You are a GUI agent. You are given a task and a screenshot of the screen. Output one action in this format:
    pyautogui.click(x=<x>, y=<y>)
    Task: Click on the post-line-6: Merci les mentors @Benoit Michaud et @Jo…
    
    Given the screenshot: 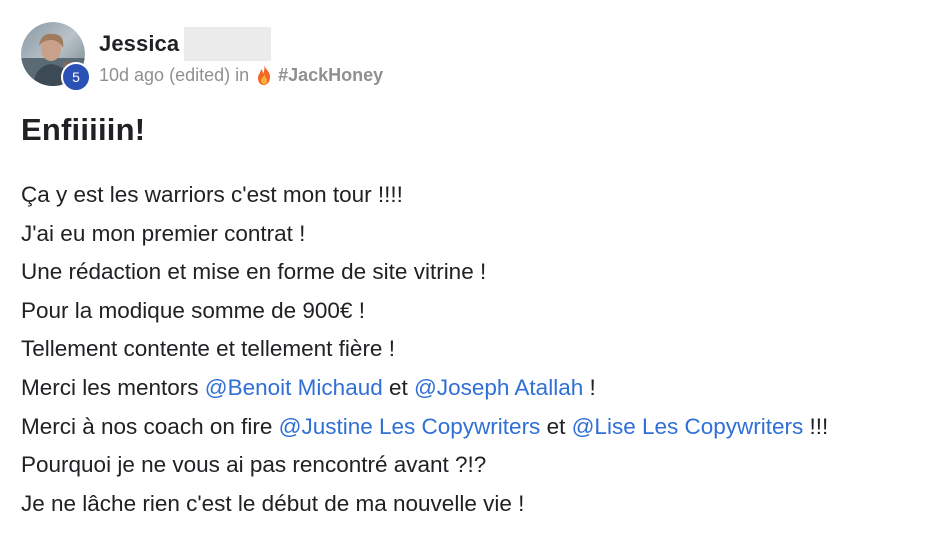 What is the action you would take?
    pyautogui.click(x=478, y=388)
    